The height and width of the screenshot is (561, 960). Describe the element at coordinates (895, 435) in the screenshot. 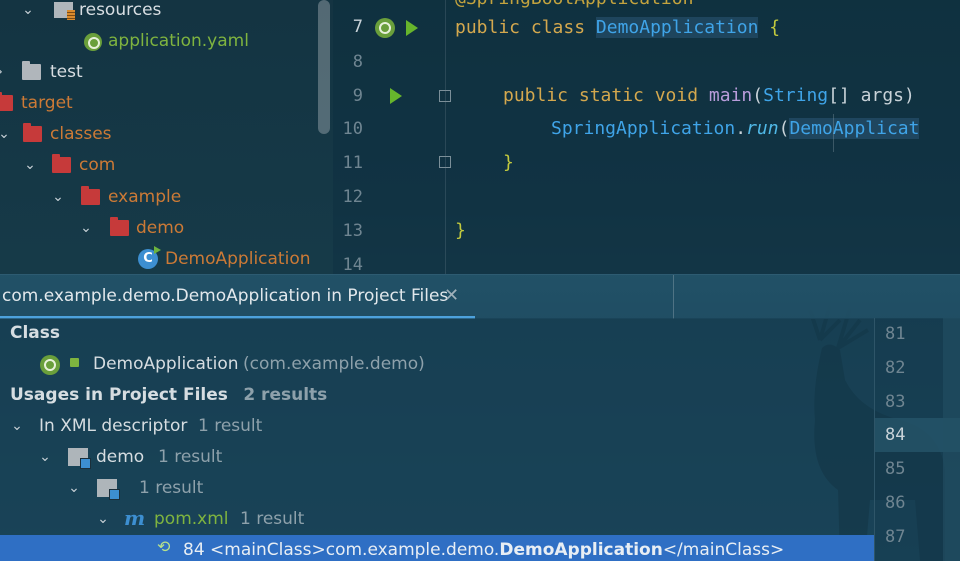

I see `preview-line-number: 84` at that location.